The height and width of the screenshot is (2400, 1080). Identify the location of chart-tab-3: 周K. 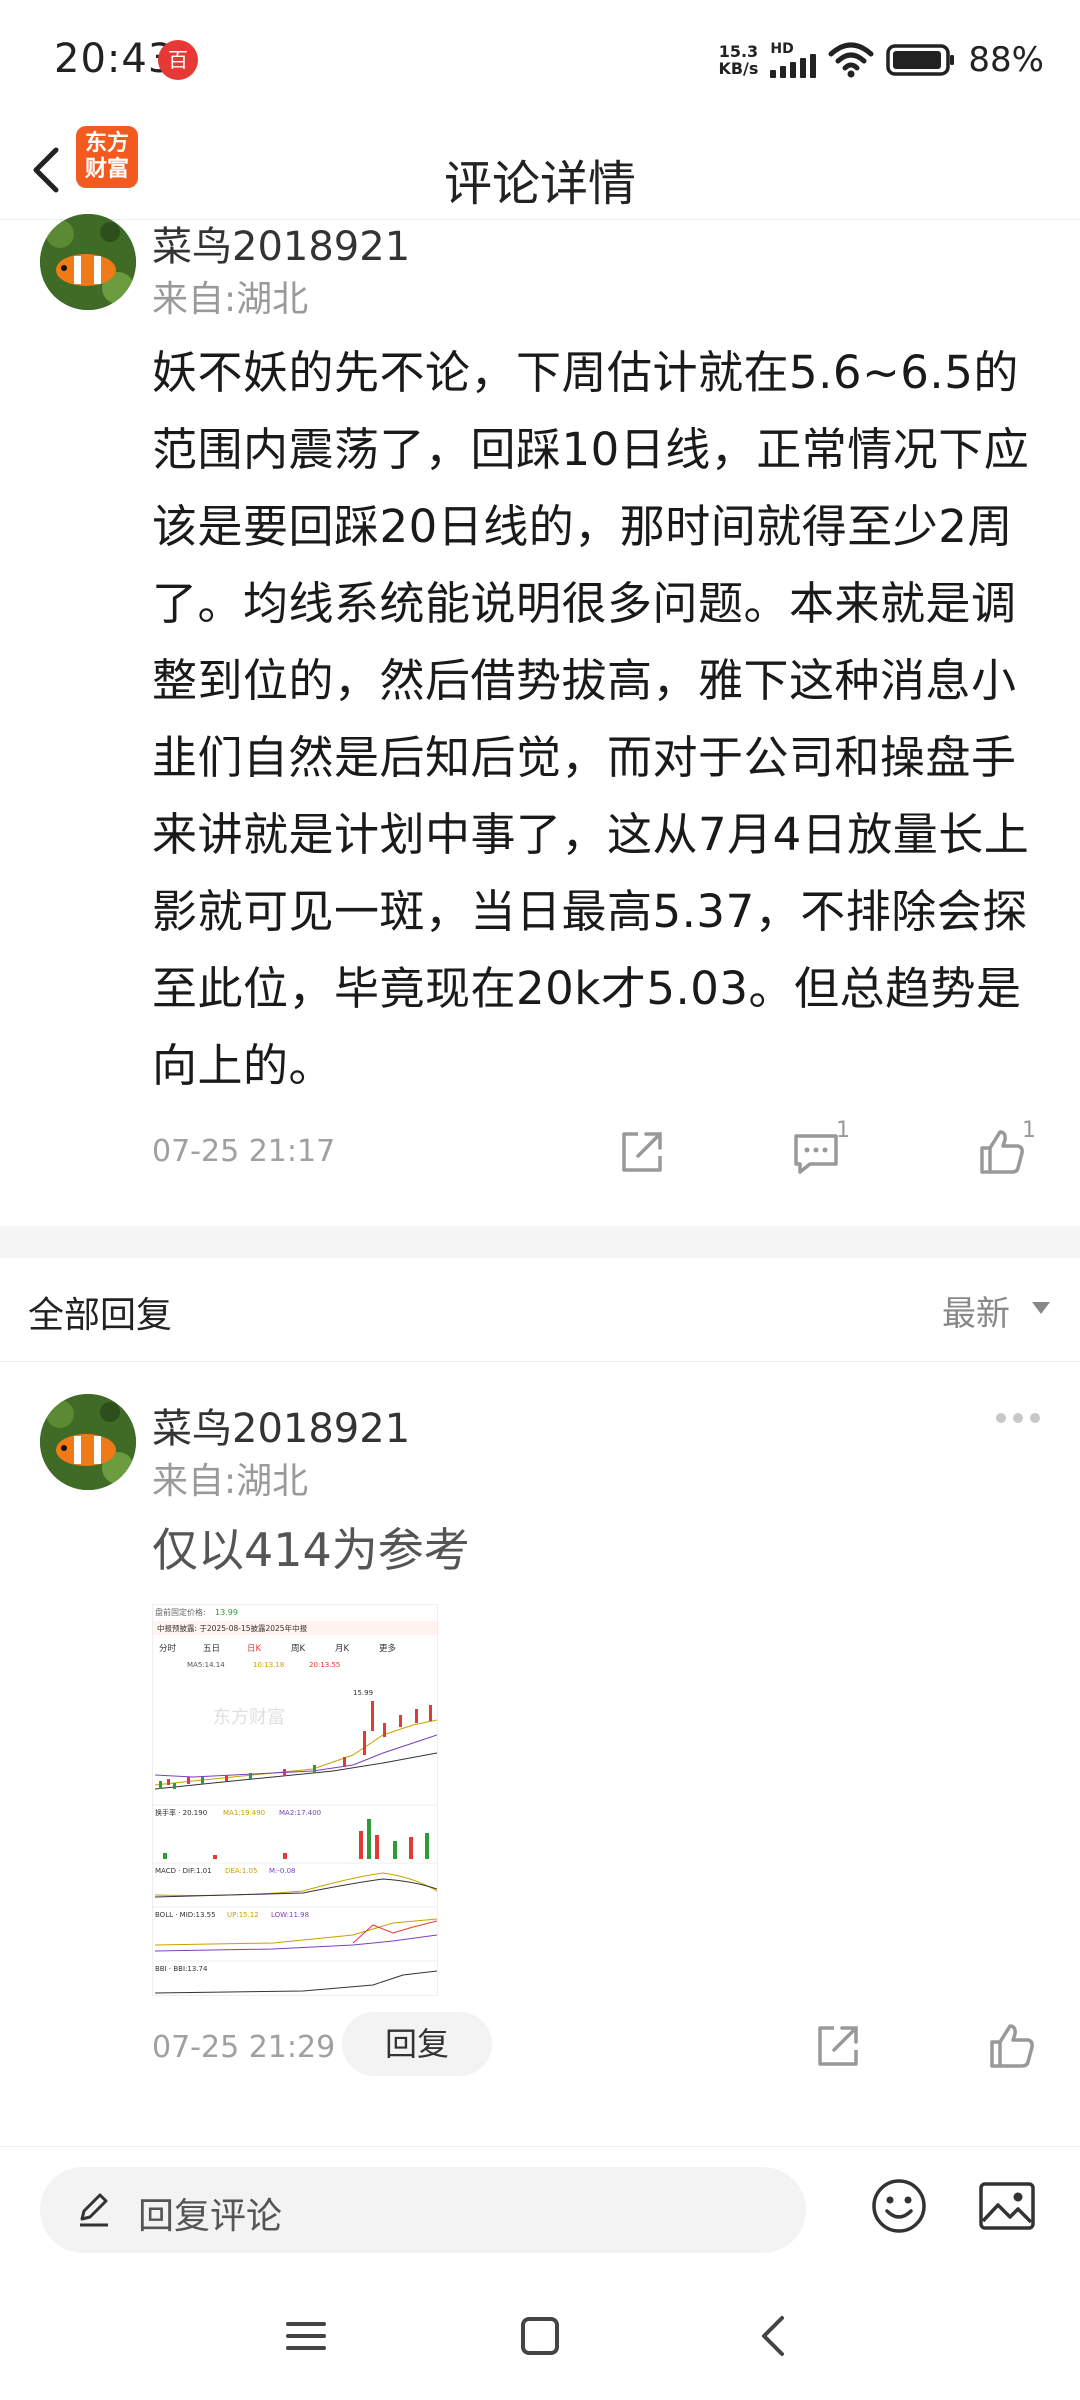
(298, 1649).